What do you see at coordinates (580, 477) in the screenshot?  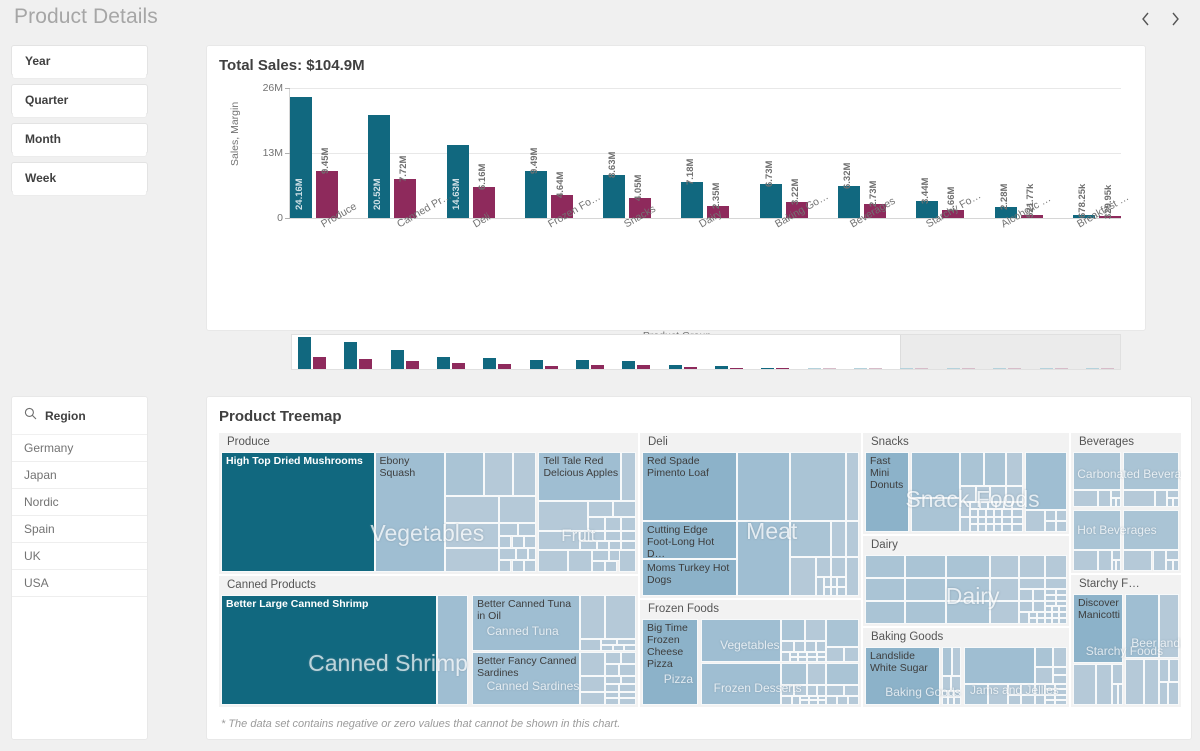 I see `treemap-tile: Tell Tale Red Delcious Apples` at bounding box center [580, 477].